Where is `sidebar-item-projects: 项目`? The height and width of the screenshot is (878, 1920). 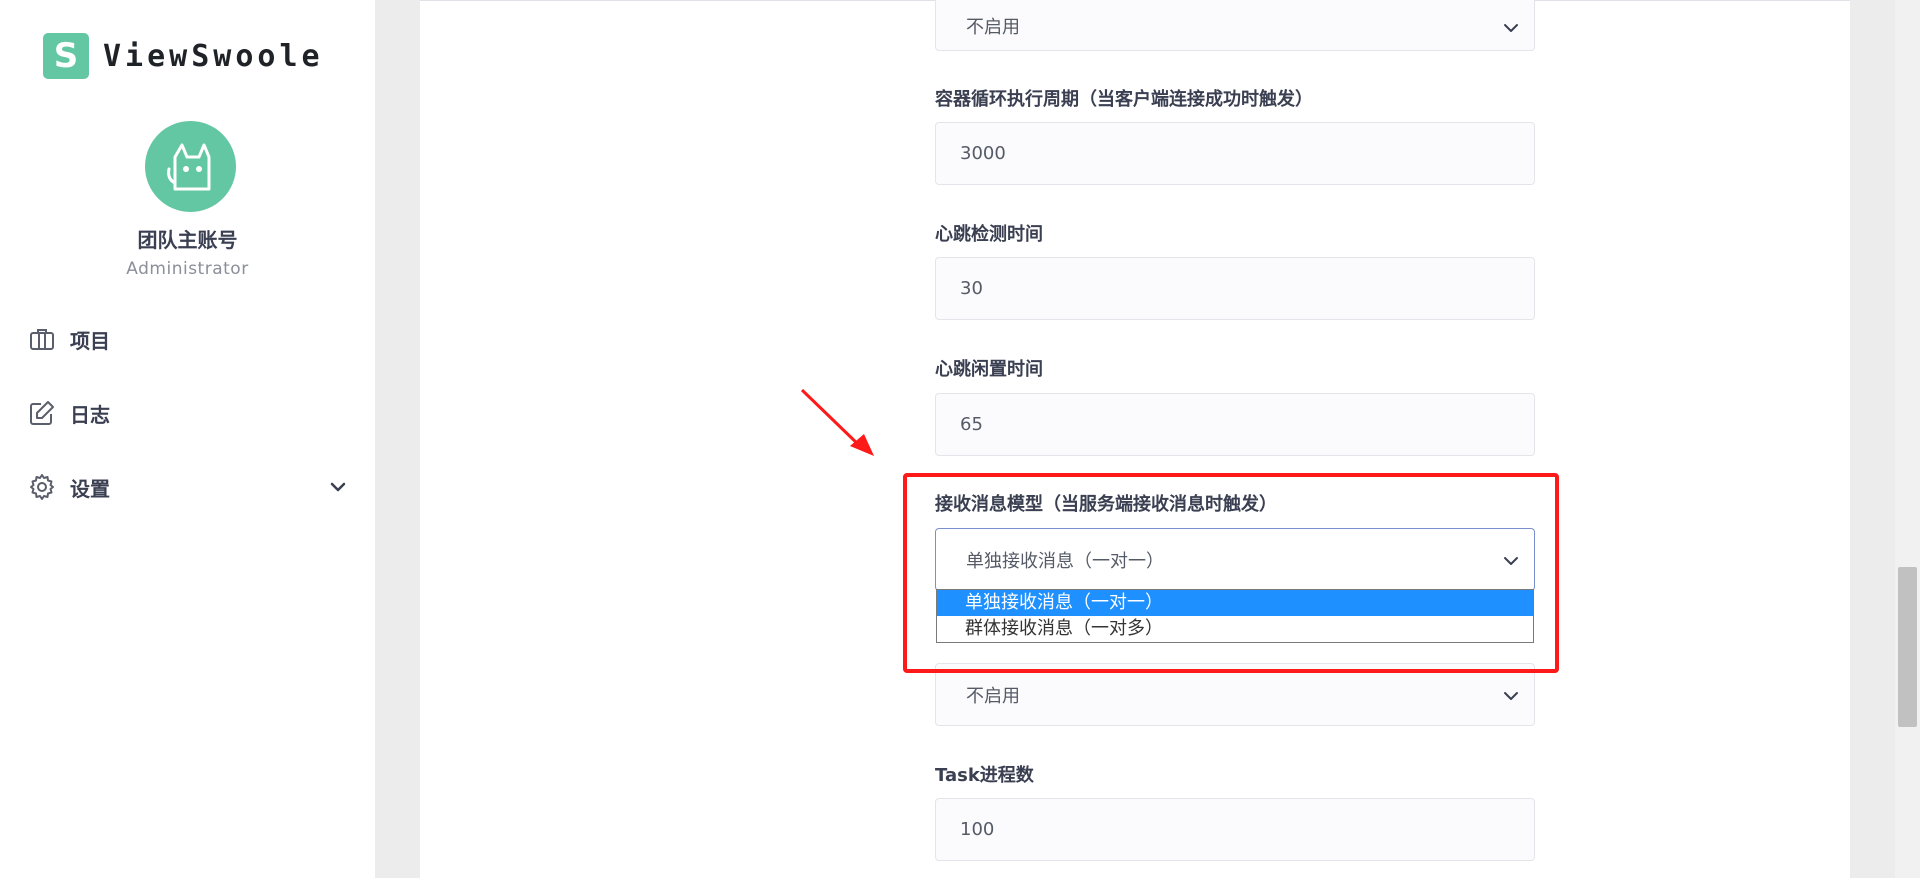 sidebar-item-projects: 项目 is located at coordinates (188, 339).